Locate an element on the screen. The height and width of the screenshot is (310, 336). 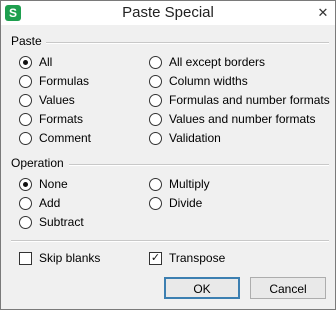
title-bar: S Paste Special ✕ is located at coordinates (168, 13).